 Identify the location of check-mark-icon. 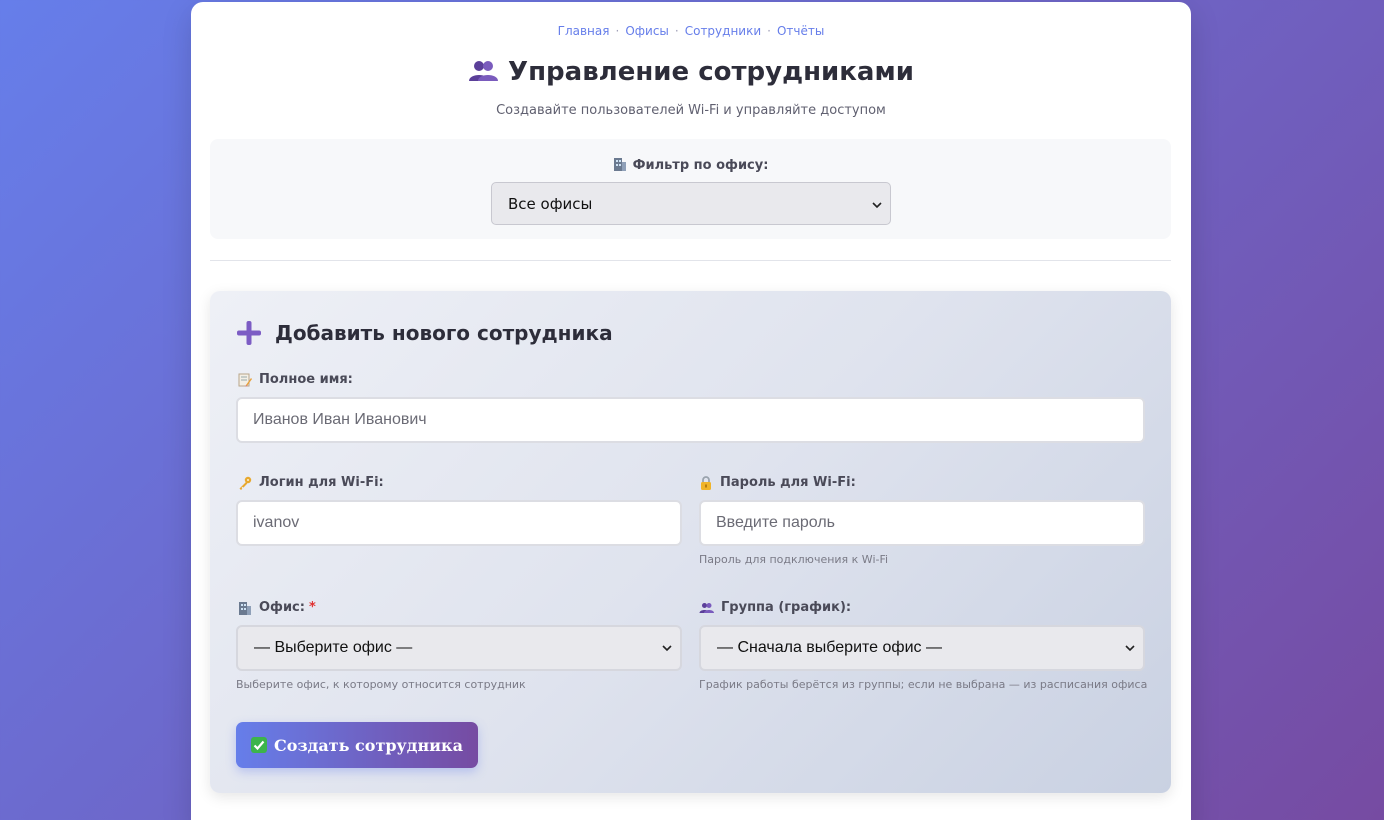
(259, 745).